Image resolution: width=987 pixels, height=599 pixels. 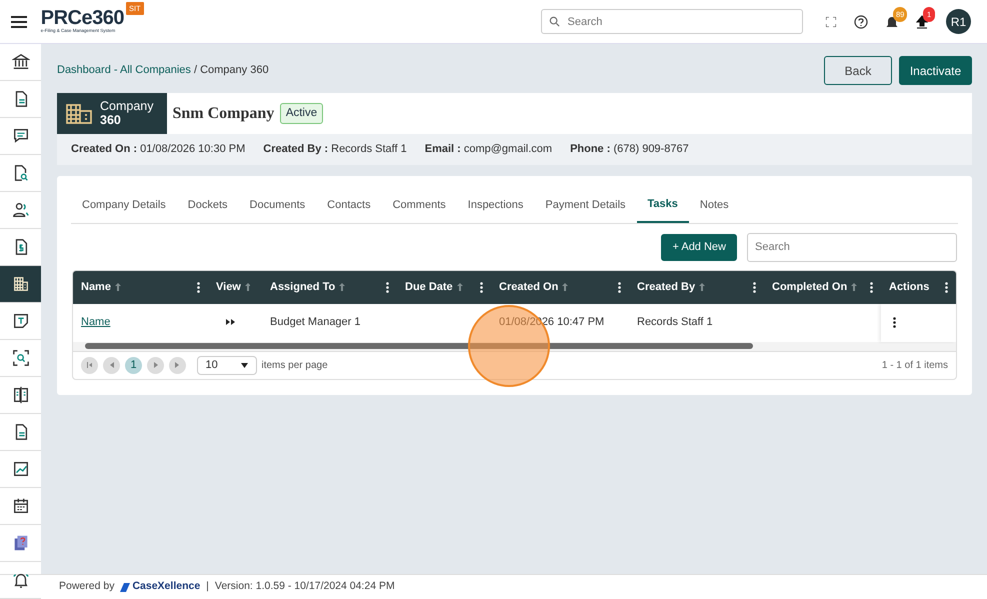 I want to click on tab: Payment Details, so click(x=585, y=205).